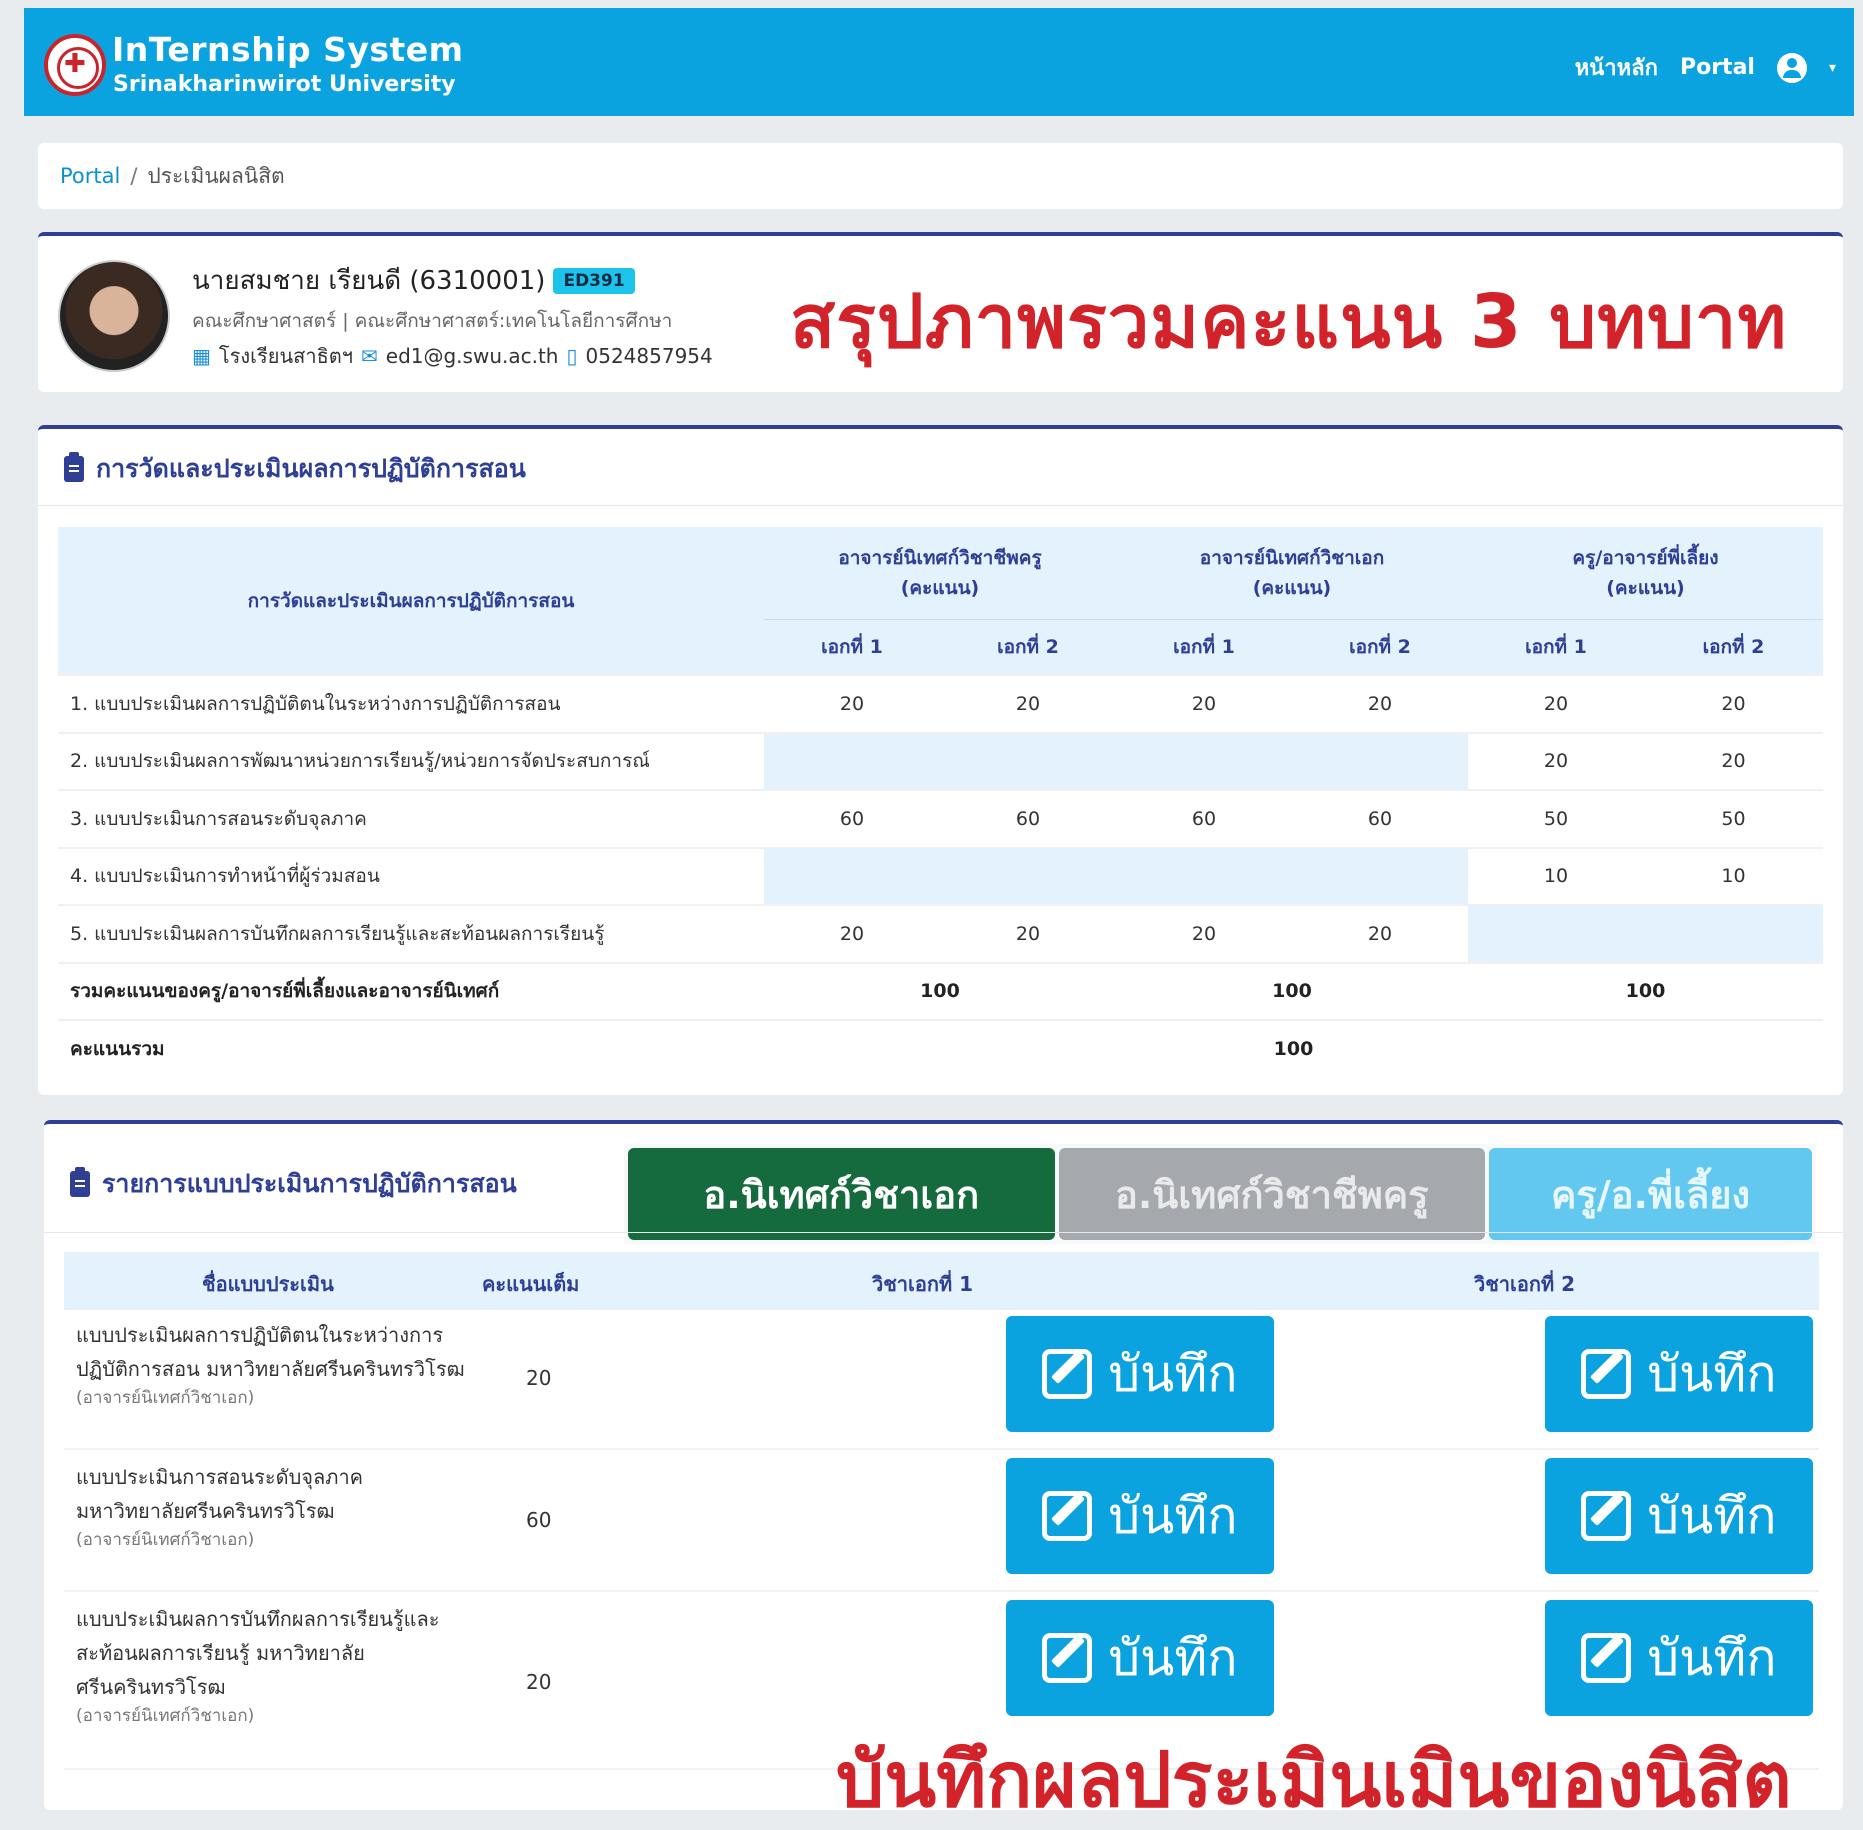 This screenshot has height=1830, width=1863. Describe the element at coordinates (531, 1284) in the screenshot. I see `col-header-full-score: คะแนนเต็ม` at that location.